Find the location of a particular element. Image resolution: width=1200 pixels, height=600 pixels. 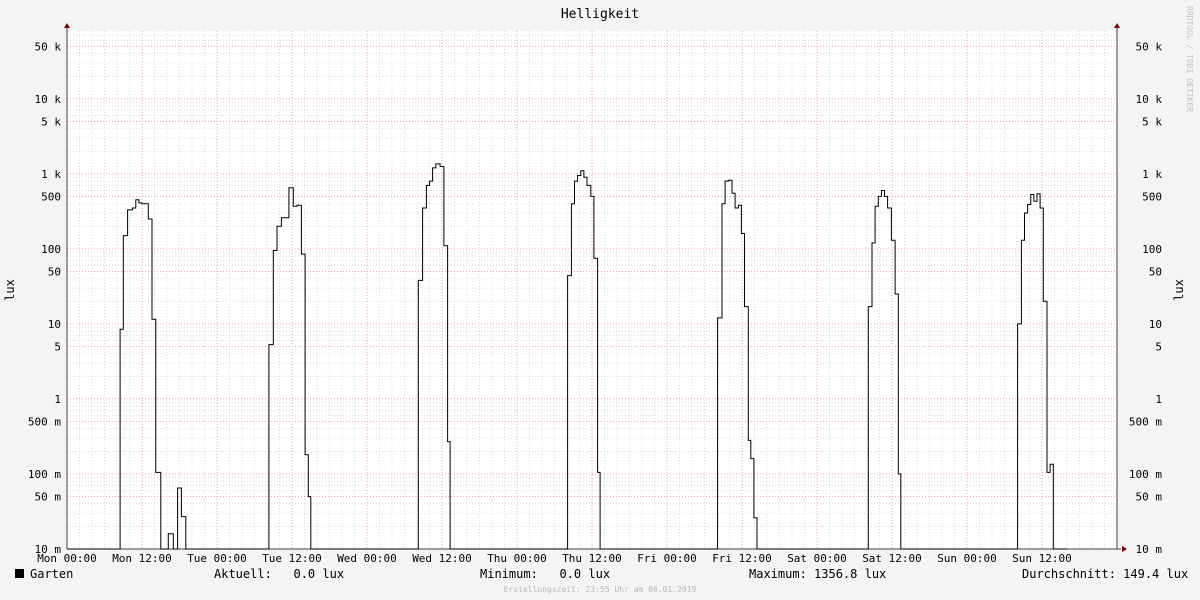

legend-average: Durchschnitt: 149.4 lux is located at coordinates (1105, 574).